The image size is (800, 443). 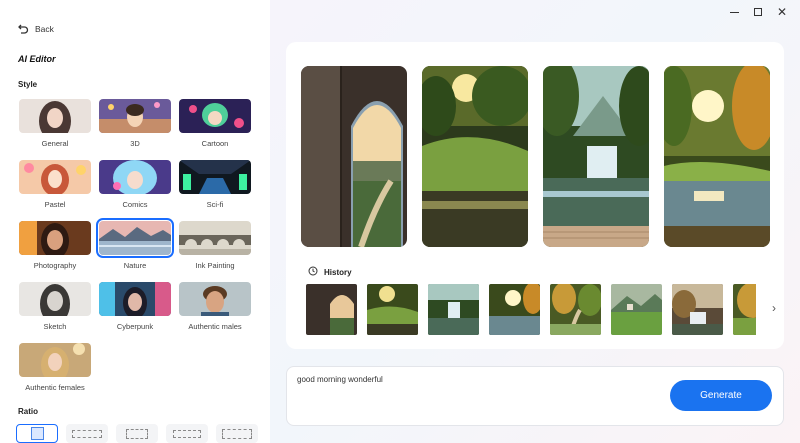 I want to click on ratio-heading: Ratio, so click(x=28, y=411).